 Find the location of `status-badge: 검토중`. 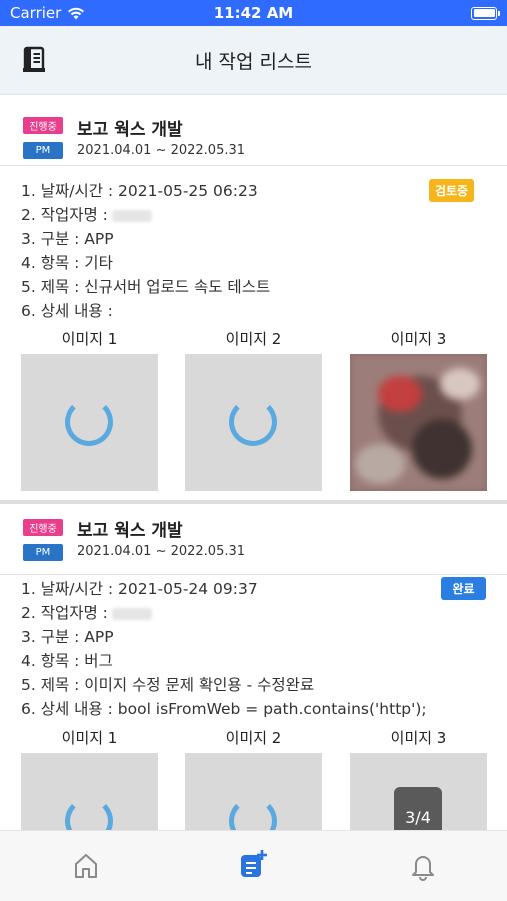

status-badge: 검토중 is located at coordinates (451, 190).